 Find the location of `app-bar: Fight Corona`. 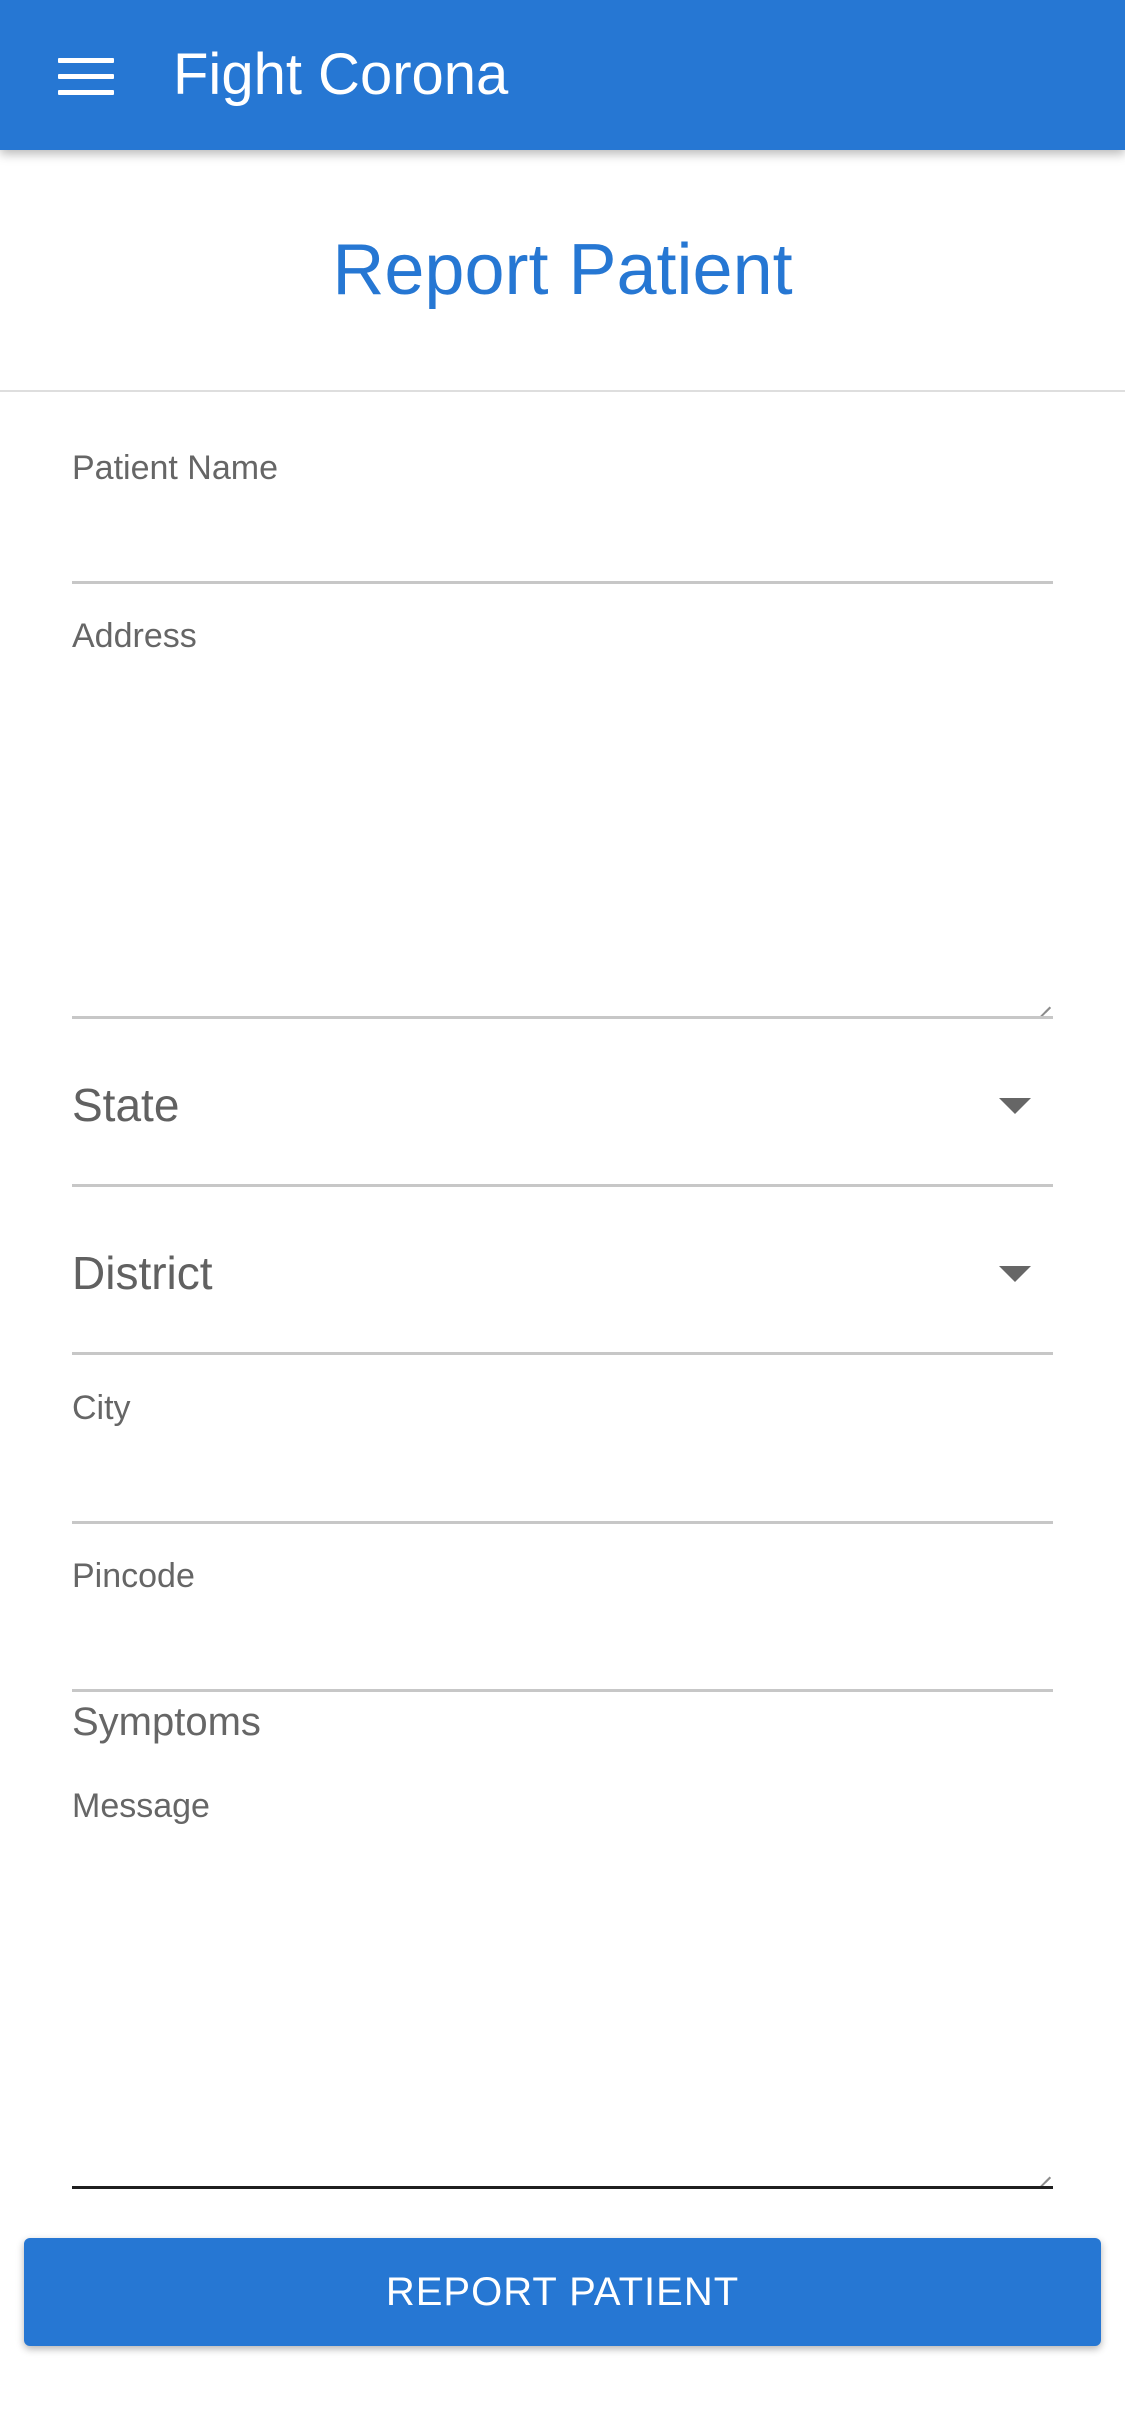

app-bar: Fight Corona is located at coordinates (562, 75).